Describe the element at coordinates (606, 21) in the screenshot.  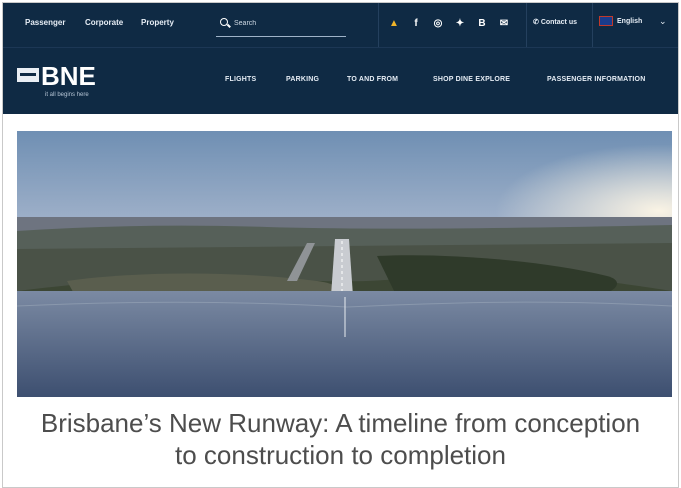
I see `flag-icon` at that location.